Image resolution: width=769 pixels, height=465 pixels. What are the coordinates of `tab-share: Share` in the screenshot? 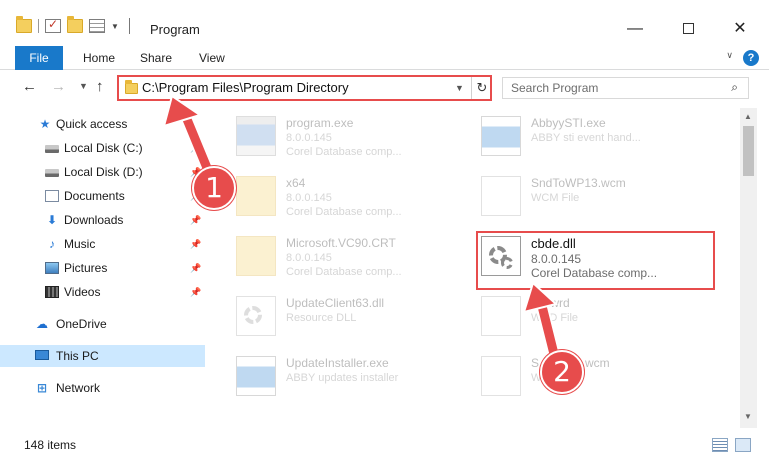 It's located at (156, 58).